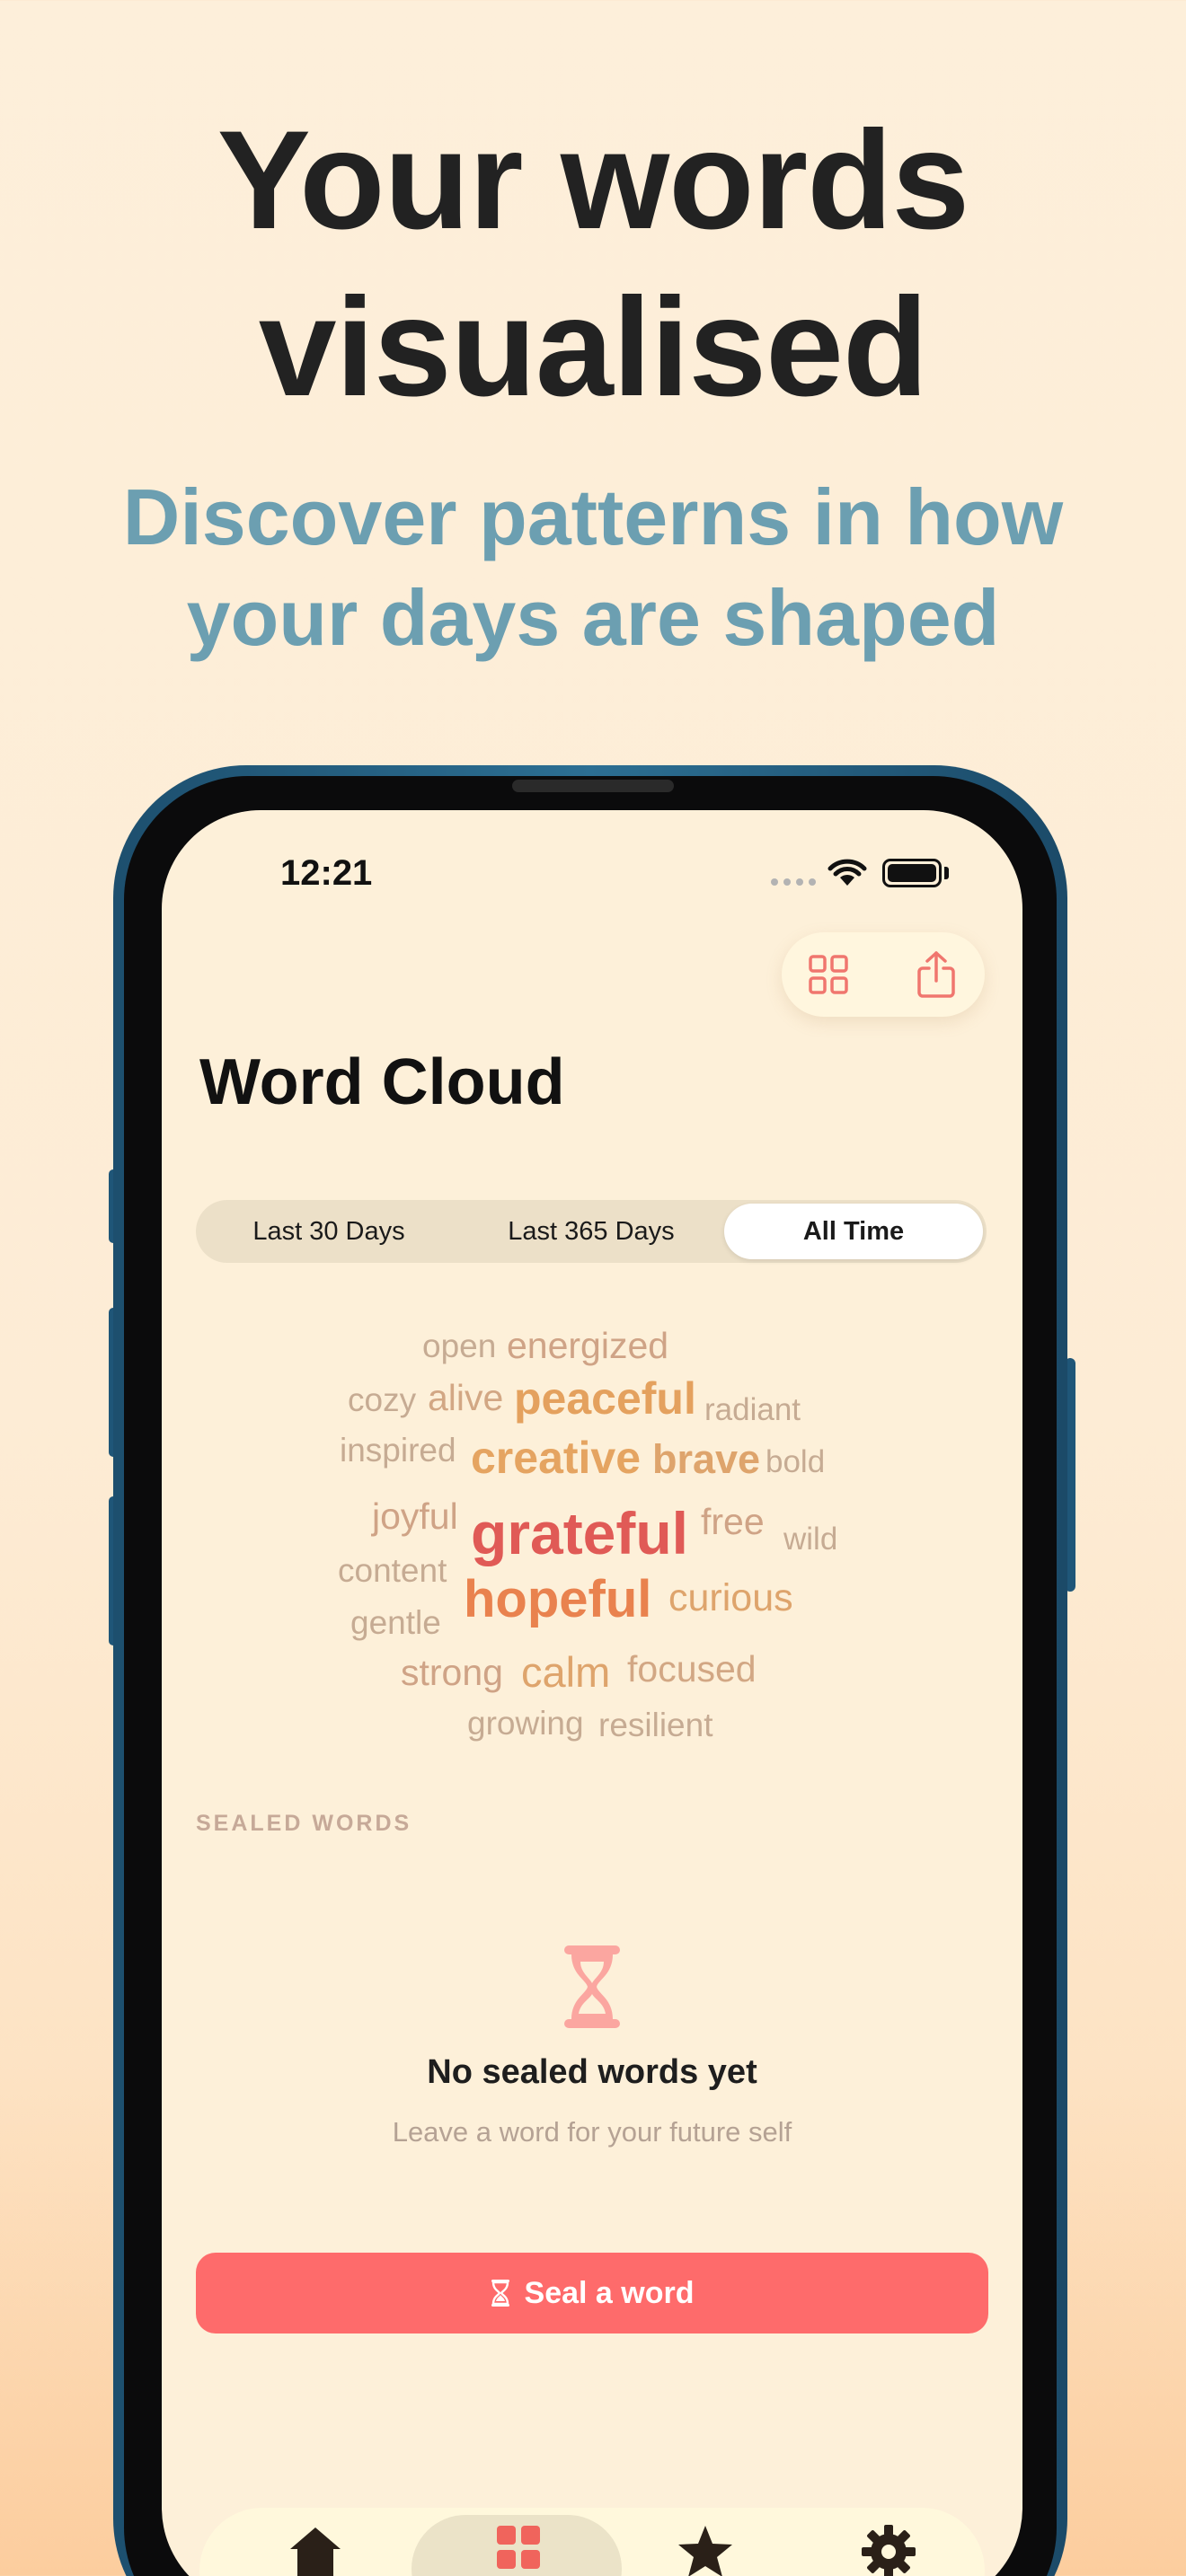 The height and width of the screenshot is (2576, 1186). I want to click on headline-line-2: visualised, so click(593, 347).